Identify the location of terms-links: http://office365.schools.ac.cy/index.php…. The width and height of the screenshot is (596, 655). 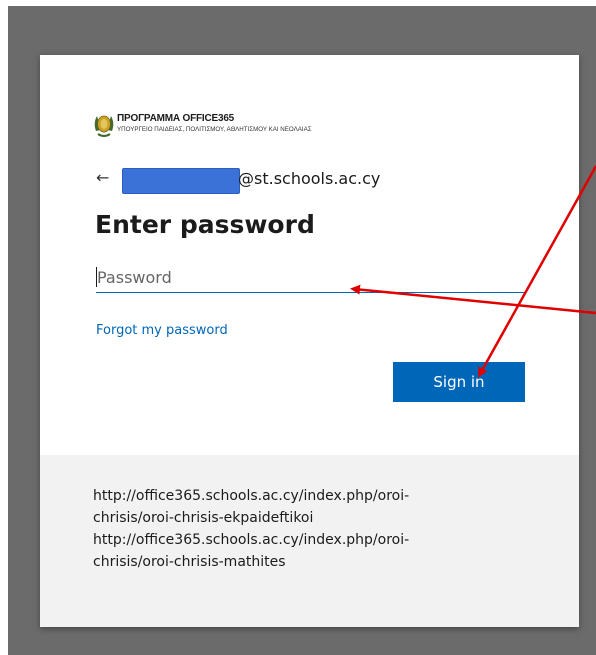
(303, 529).